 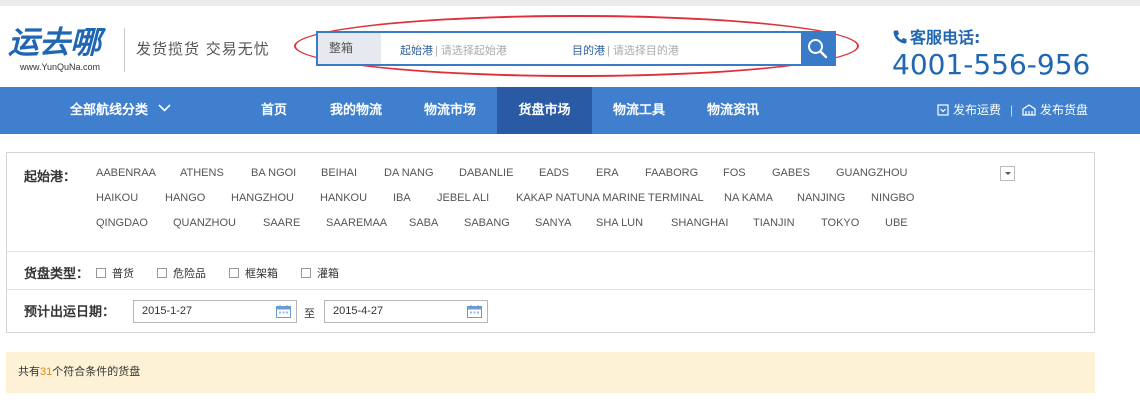 I want to click on expand-ports-button, so click(x=1007, y=173).